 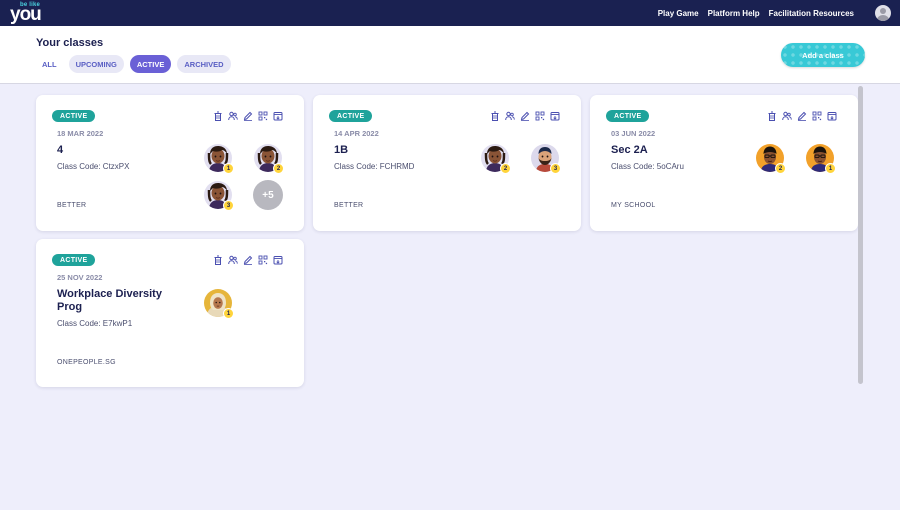 What do you see at coordinates (49, 64) in the screenshot?
I see `filter-tab-all: ALL` at bounding box center [49, 64].